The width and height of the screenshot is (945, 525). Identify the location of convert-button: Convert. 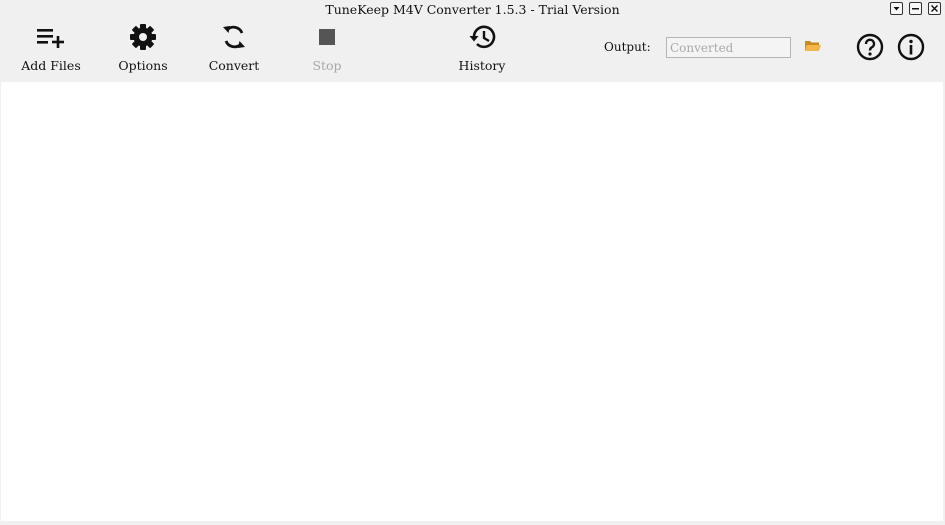
(234, 48).